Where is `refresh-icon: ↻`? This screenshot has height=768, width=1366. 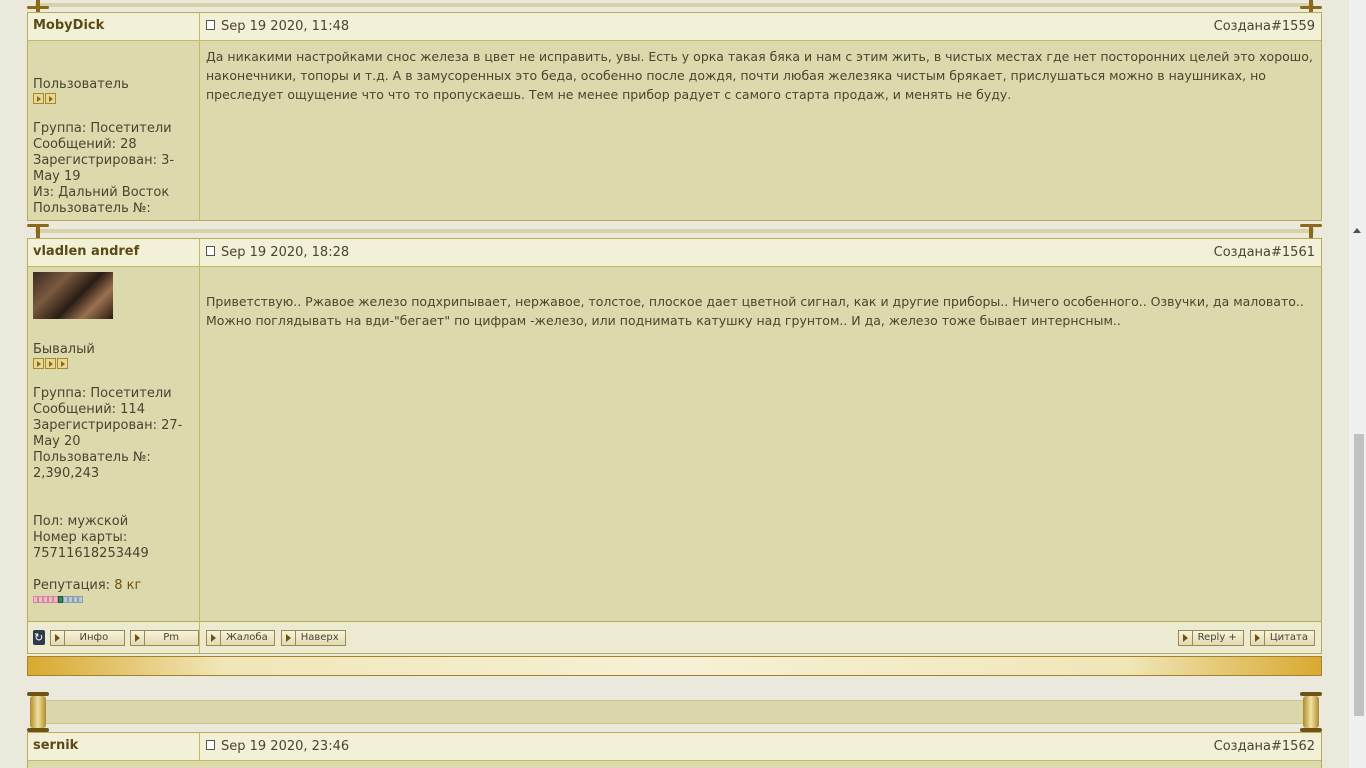 refresh-icon: ↻ is located at coordinates (39, 637).